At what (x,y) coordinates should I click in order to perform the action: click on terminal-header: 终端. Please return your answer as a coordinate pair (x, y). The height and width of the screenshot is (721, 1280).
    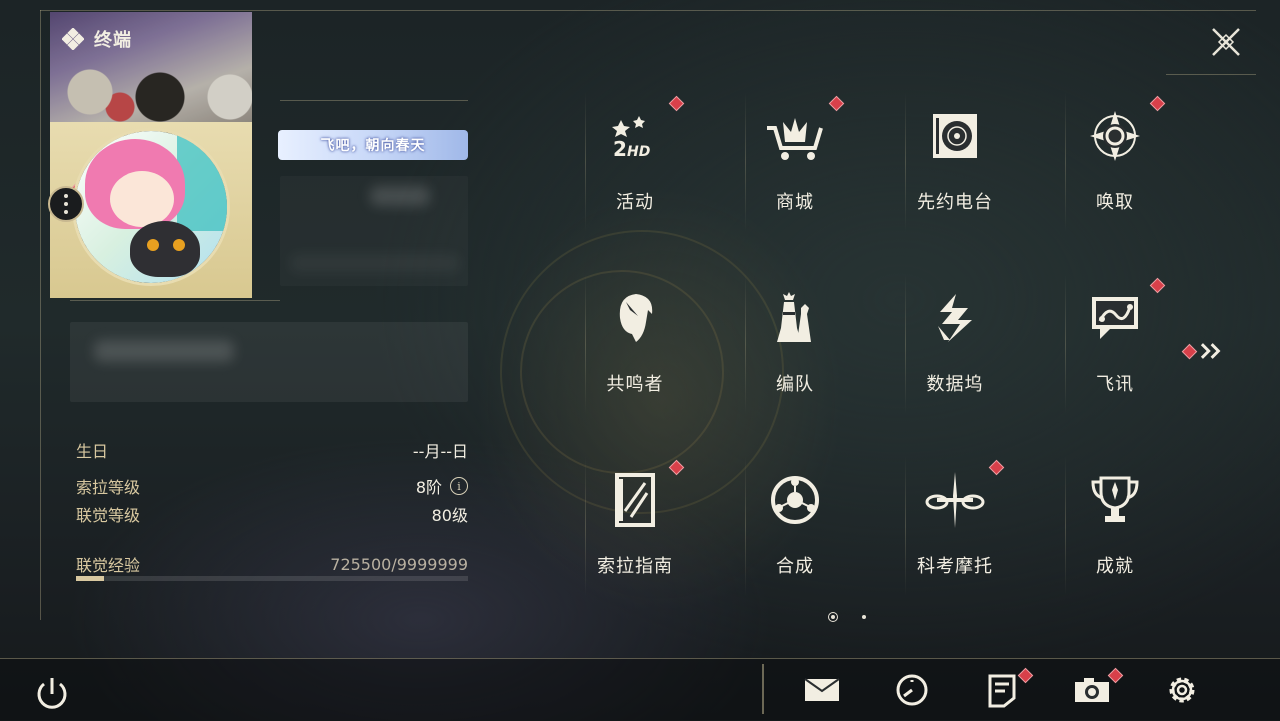
    Looking at the image, I should click on (97, 39).